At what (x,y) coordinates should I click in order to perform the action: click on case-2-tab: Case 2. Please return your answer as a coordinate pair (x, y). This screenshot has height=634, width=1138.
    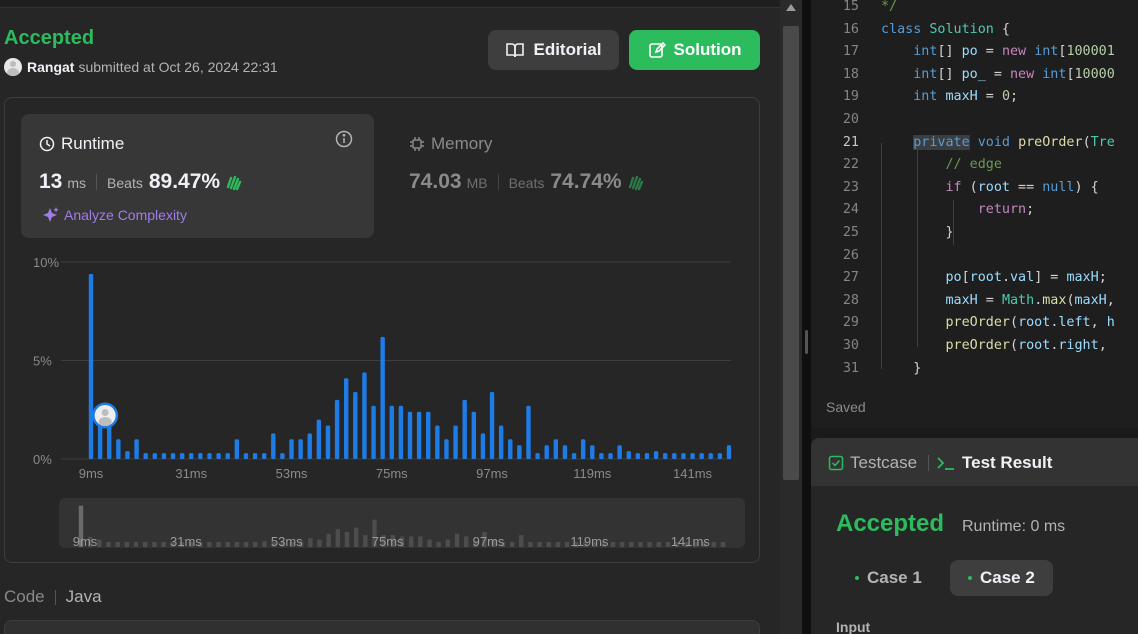
    Looking at the image, I should click on (1001, 578).